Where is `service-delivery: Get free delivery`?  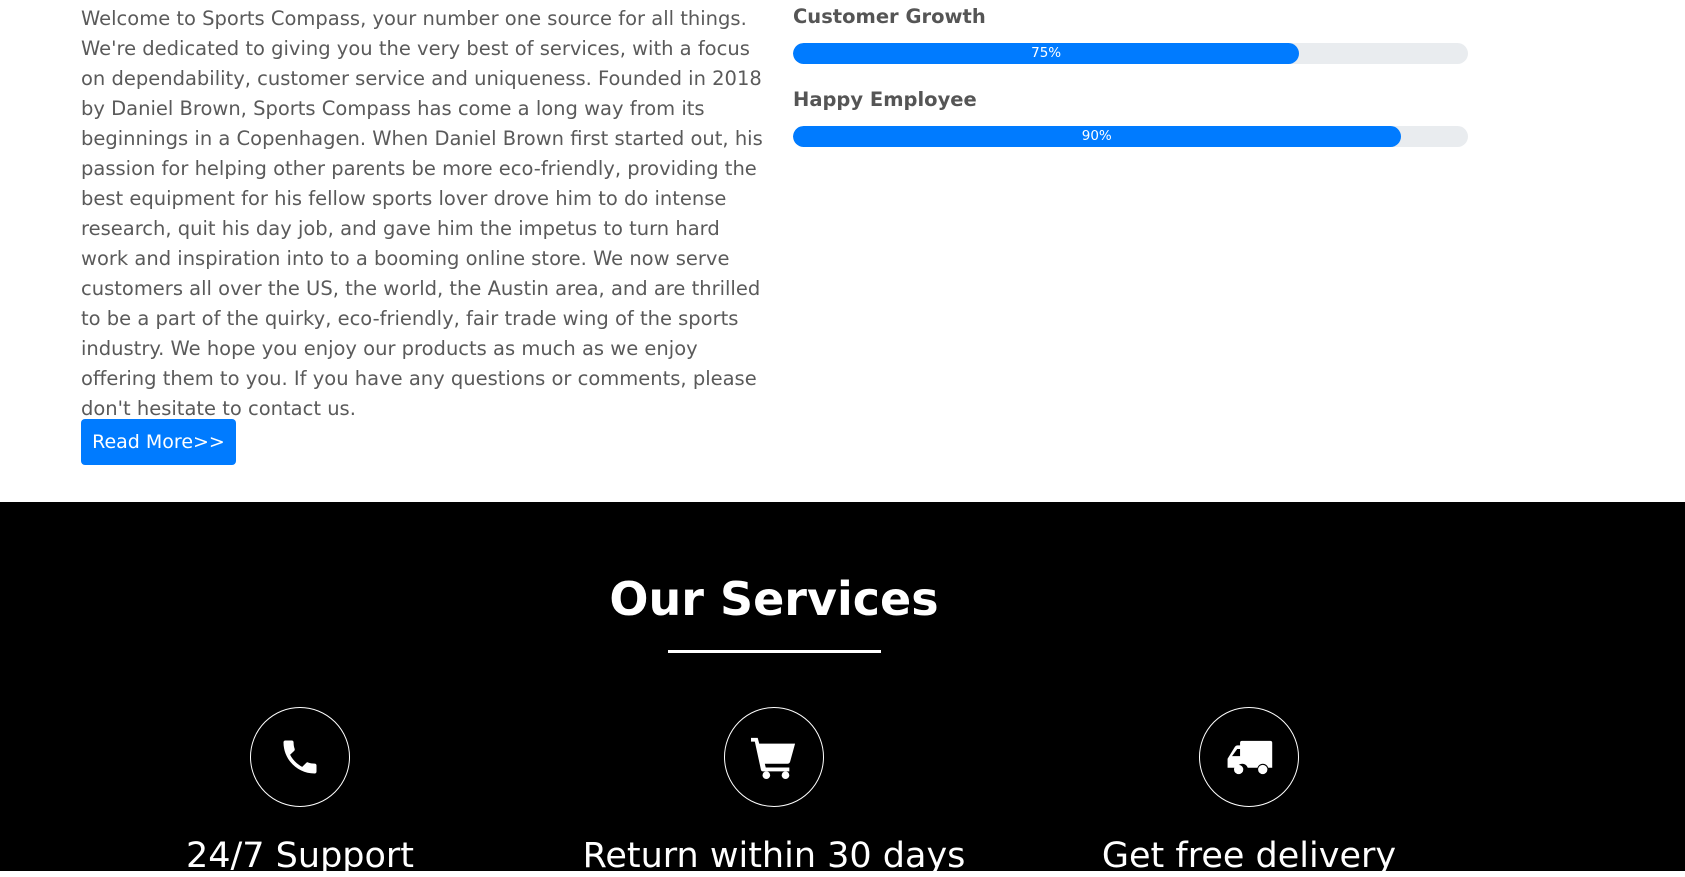
service-delivery: Get free delivery is located at coordinates (1249, 792).